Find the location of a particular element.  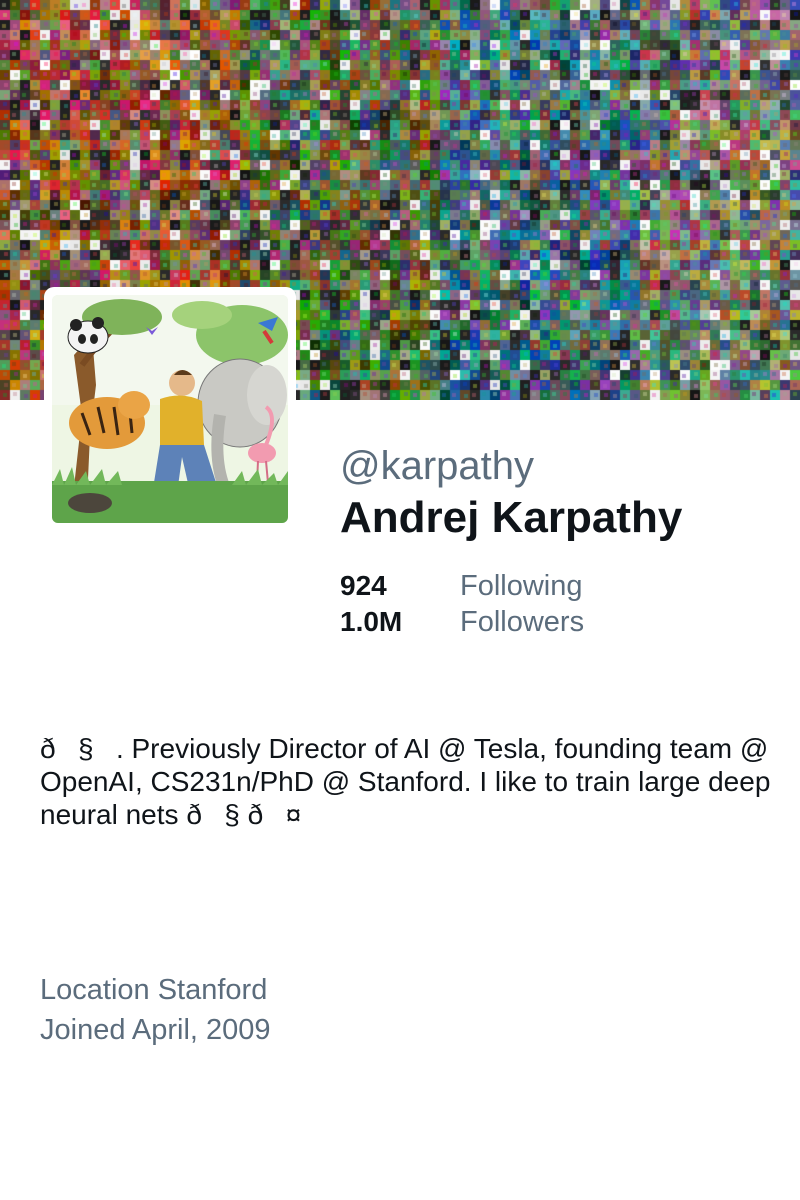

followers-count: 1.0M is located at coordinates (371, 621).